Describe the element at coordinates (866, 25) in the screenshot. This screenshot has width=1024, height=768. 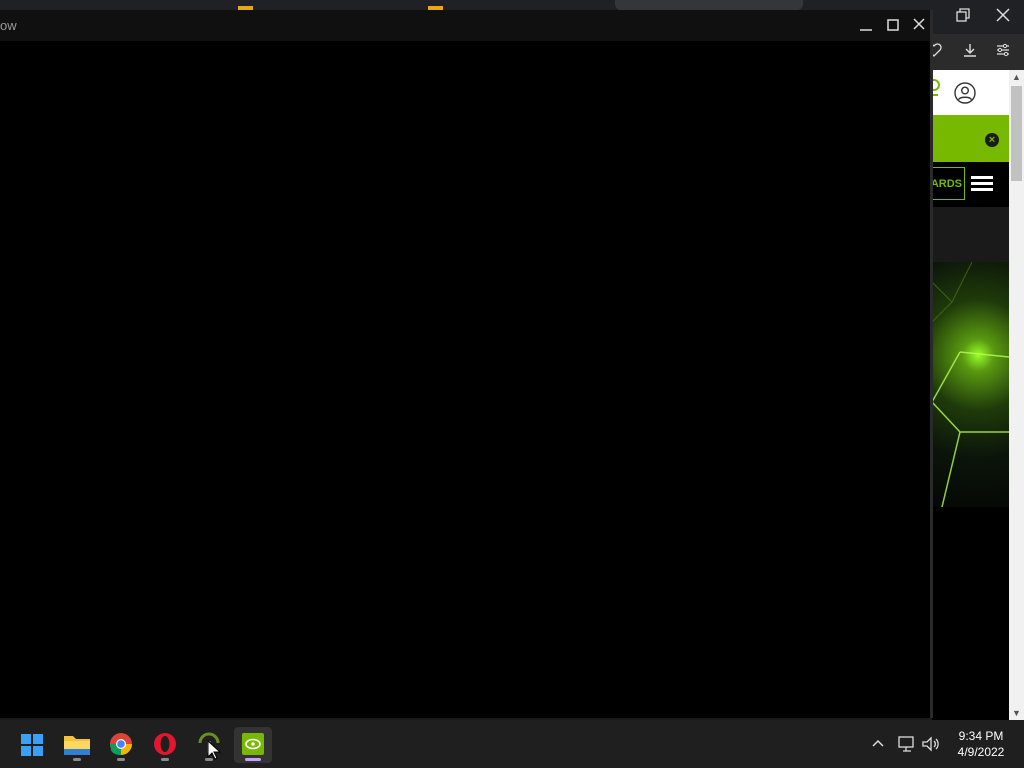
I see `minimize-icon` at that location.